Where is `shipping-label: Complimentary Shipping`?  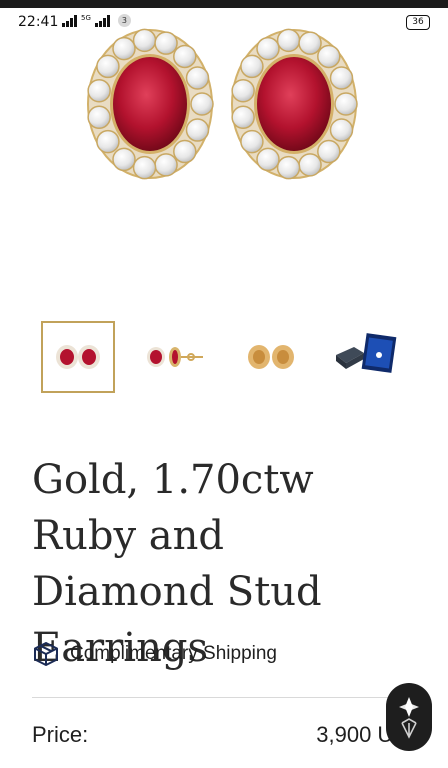
shipping-label: Complimentary Shipping is located at coordinates (173, 653).